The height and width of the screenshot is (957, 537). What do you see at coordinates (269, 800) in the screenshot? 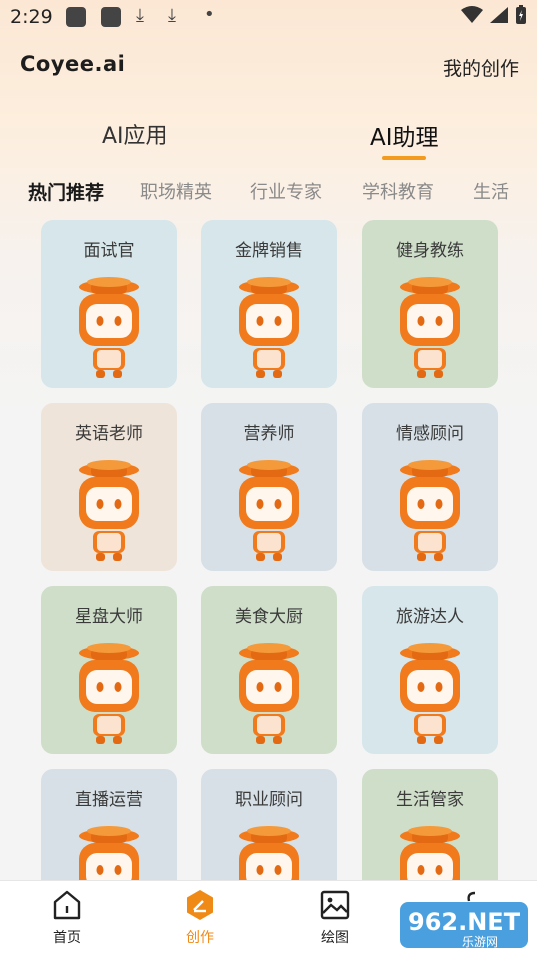
I see `assistant-card-title: 职业顾问` at bounding box center [269, 800].